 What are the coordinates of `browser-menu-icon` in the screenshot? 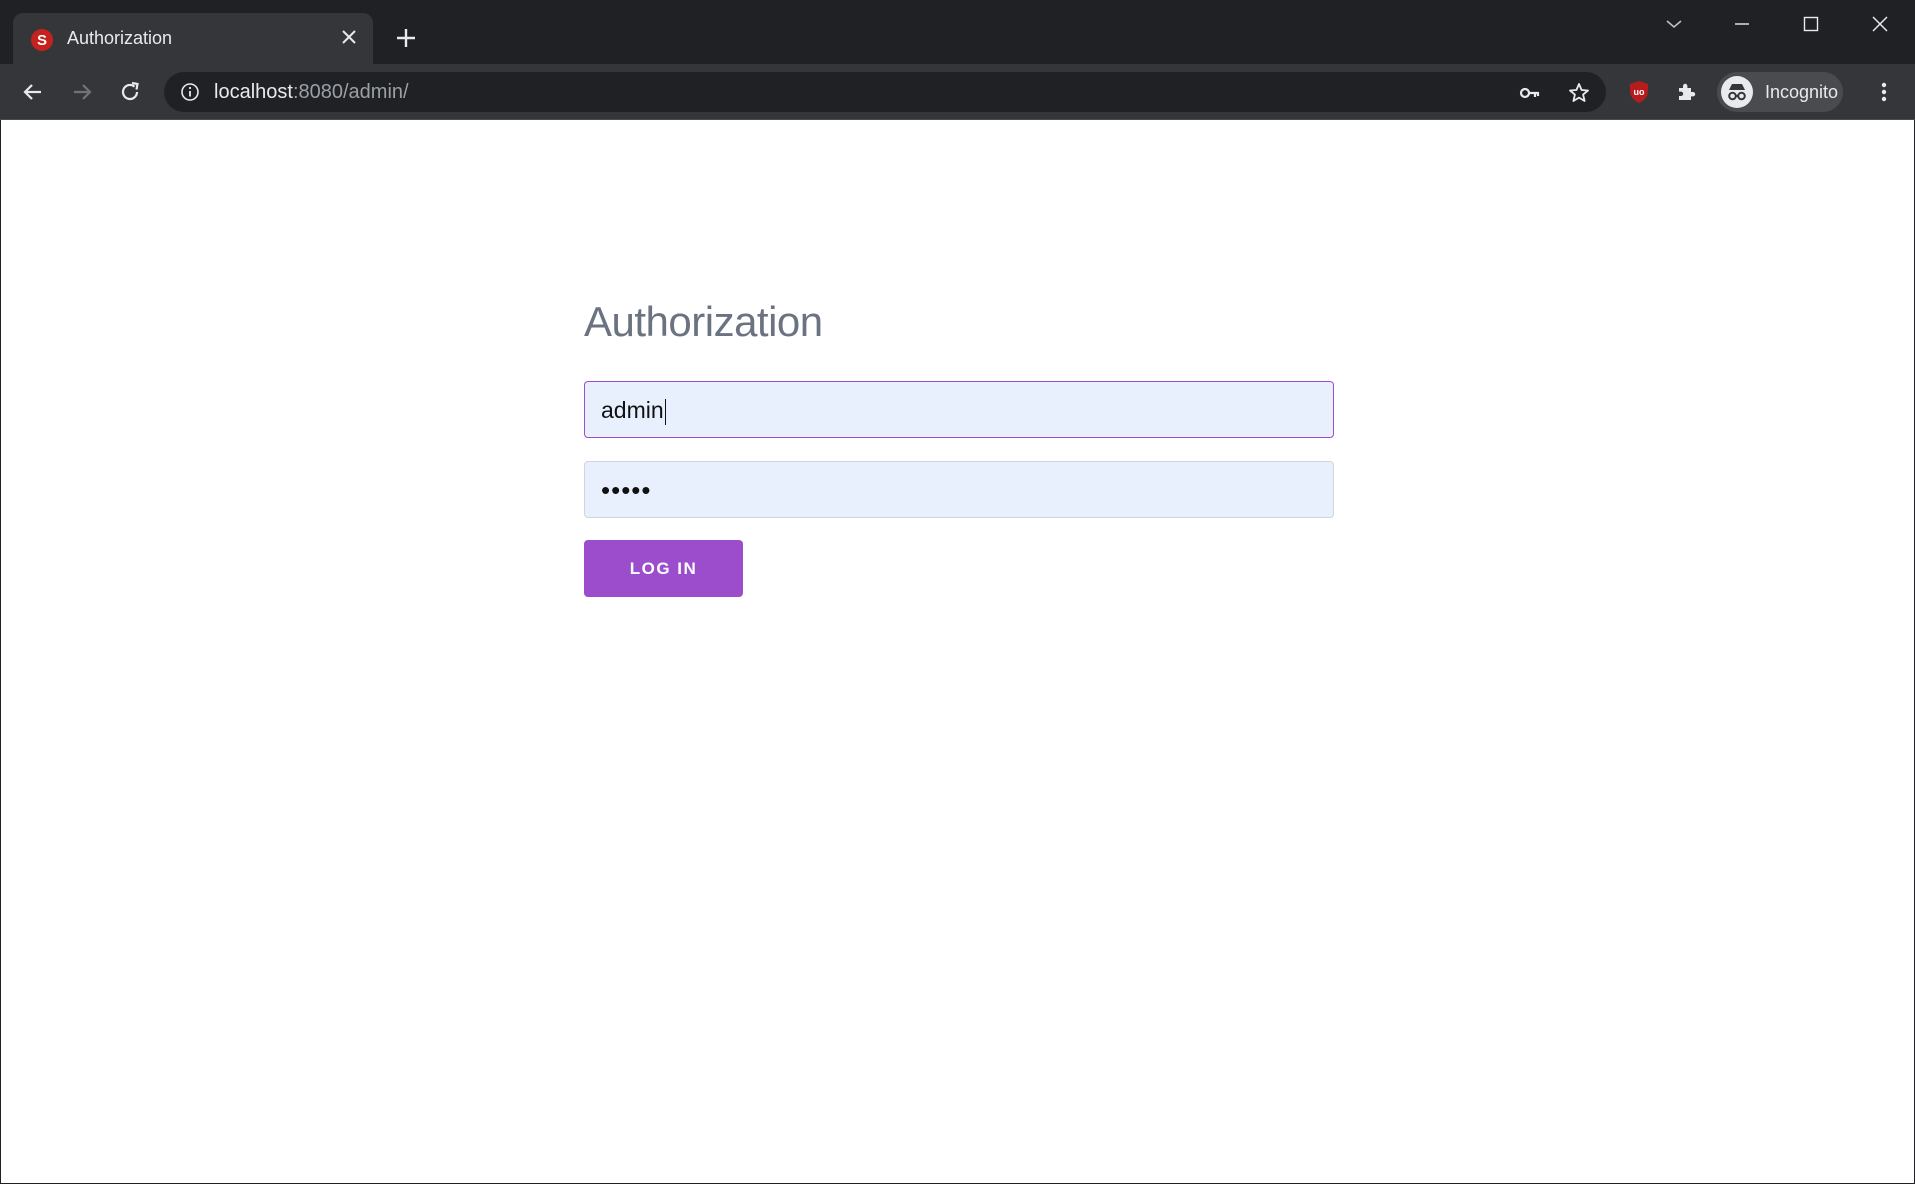 It's located at (1884, 92).